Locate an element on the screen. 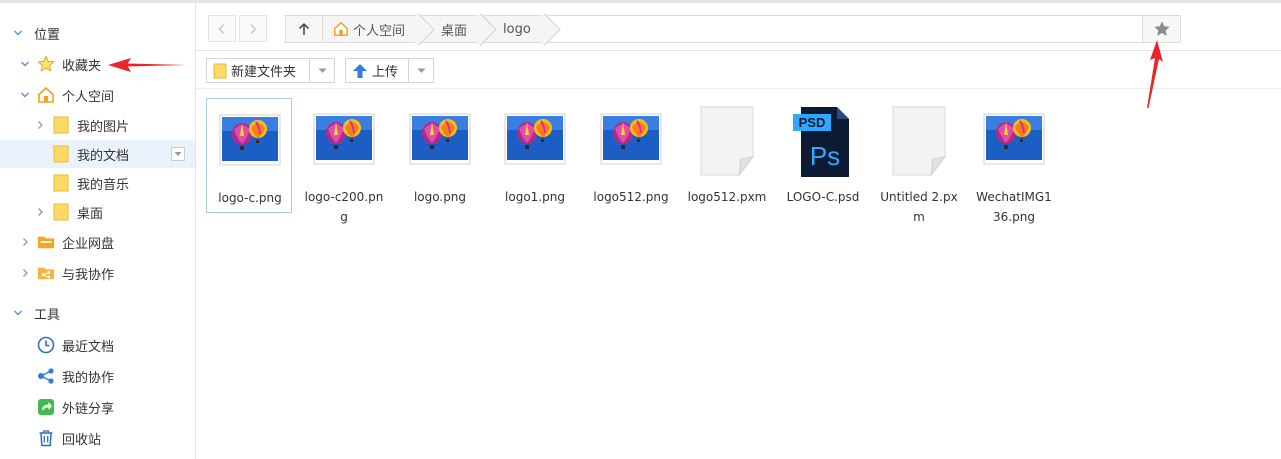 The width and height of the screenshot is (1281, 459). sidebar-section-label: 工具 is located at coordinates (47, 315).